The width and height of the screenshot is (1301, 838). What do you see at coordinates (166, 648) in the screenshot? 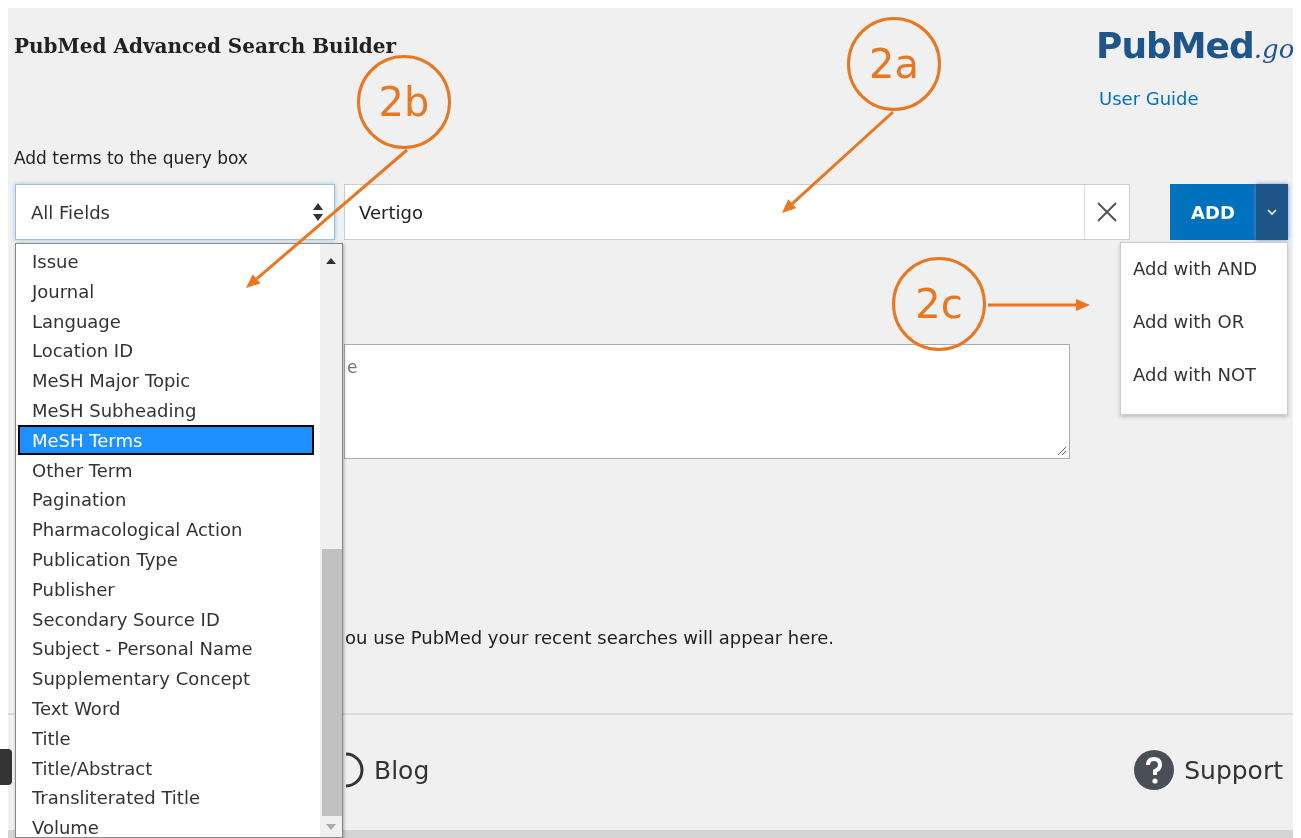
I see `field-option: Subject - Personal Name` at bounding box center [166, 648].